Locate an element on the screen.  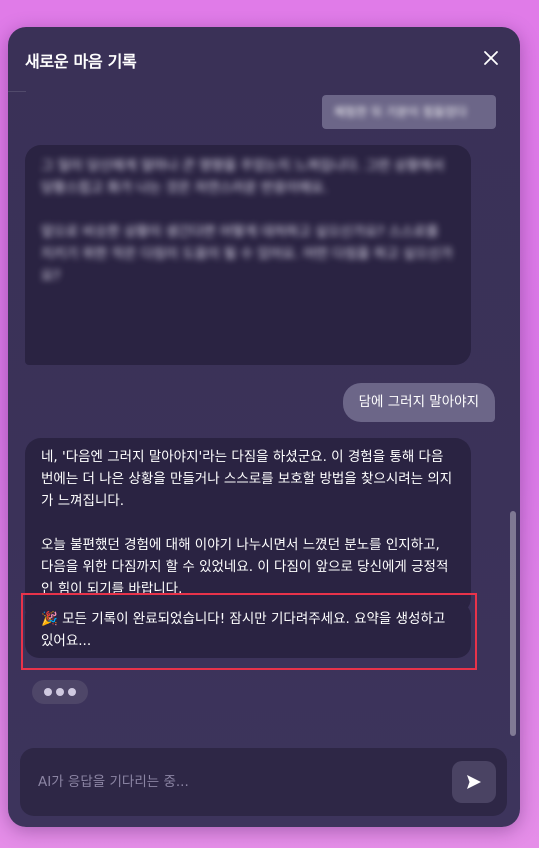
close-button is located at coordinates (491, 58).